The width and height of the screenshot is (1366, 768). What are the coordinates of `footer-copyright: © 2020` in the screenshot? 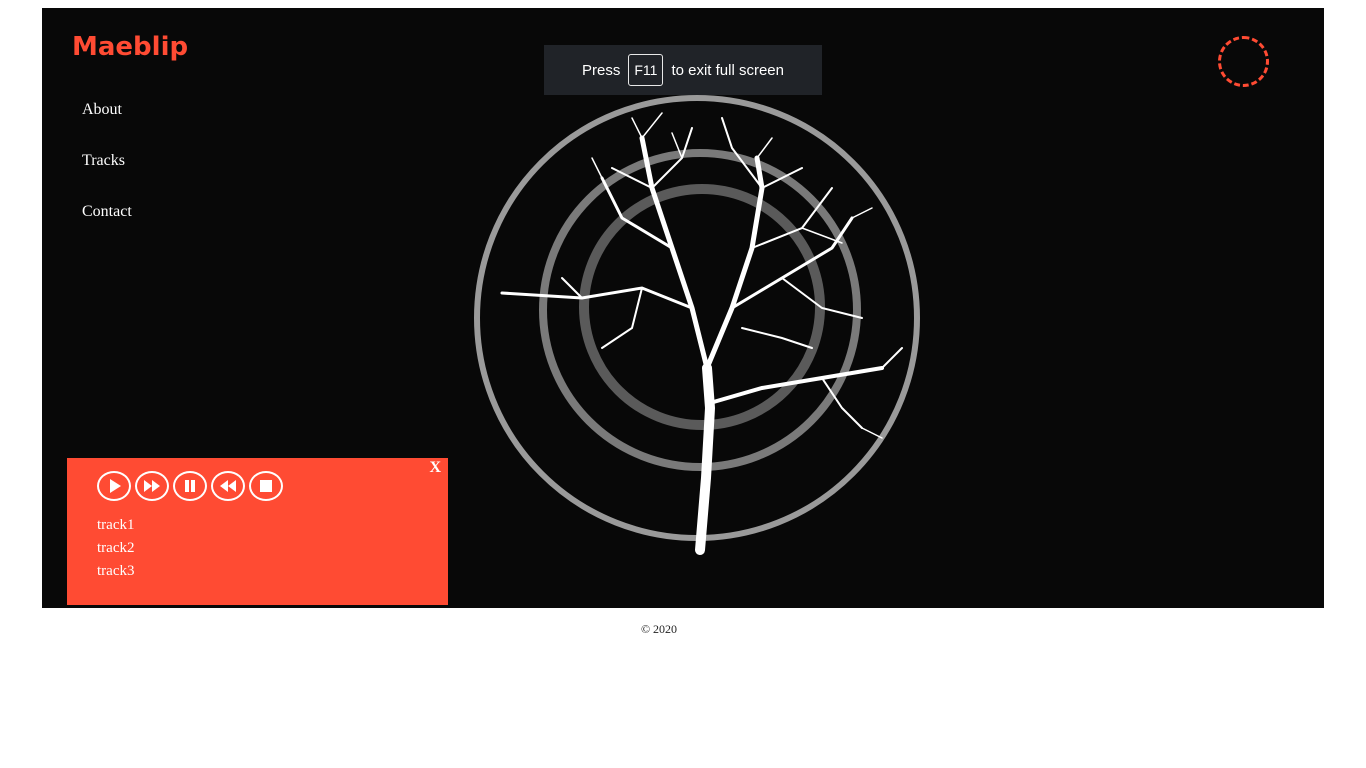 It's located at (659, 629).